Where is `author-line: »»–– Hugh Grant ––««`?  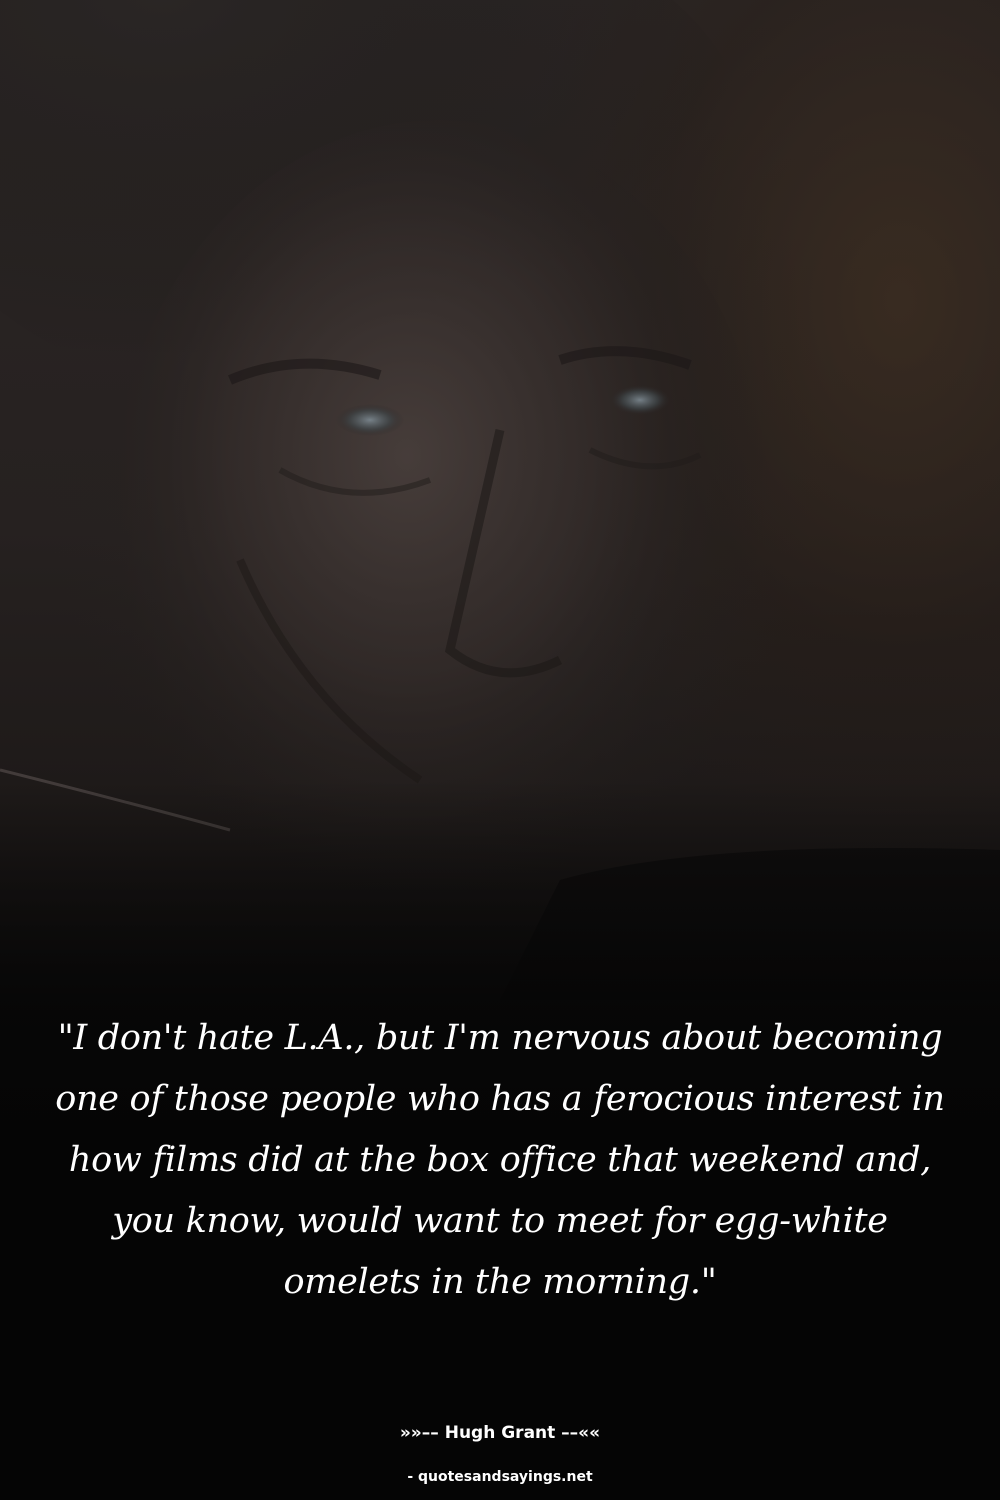 author-line: »»–– Hugh Grant ––«« is located at coordinates (500, 1433).